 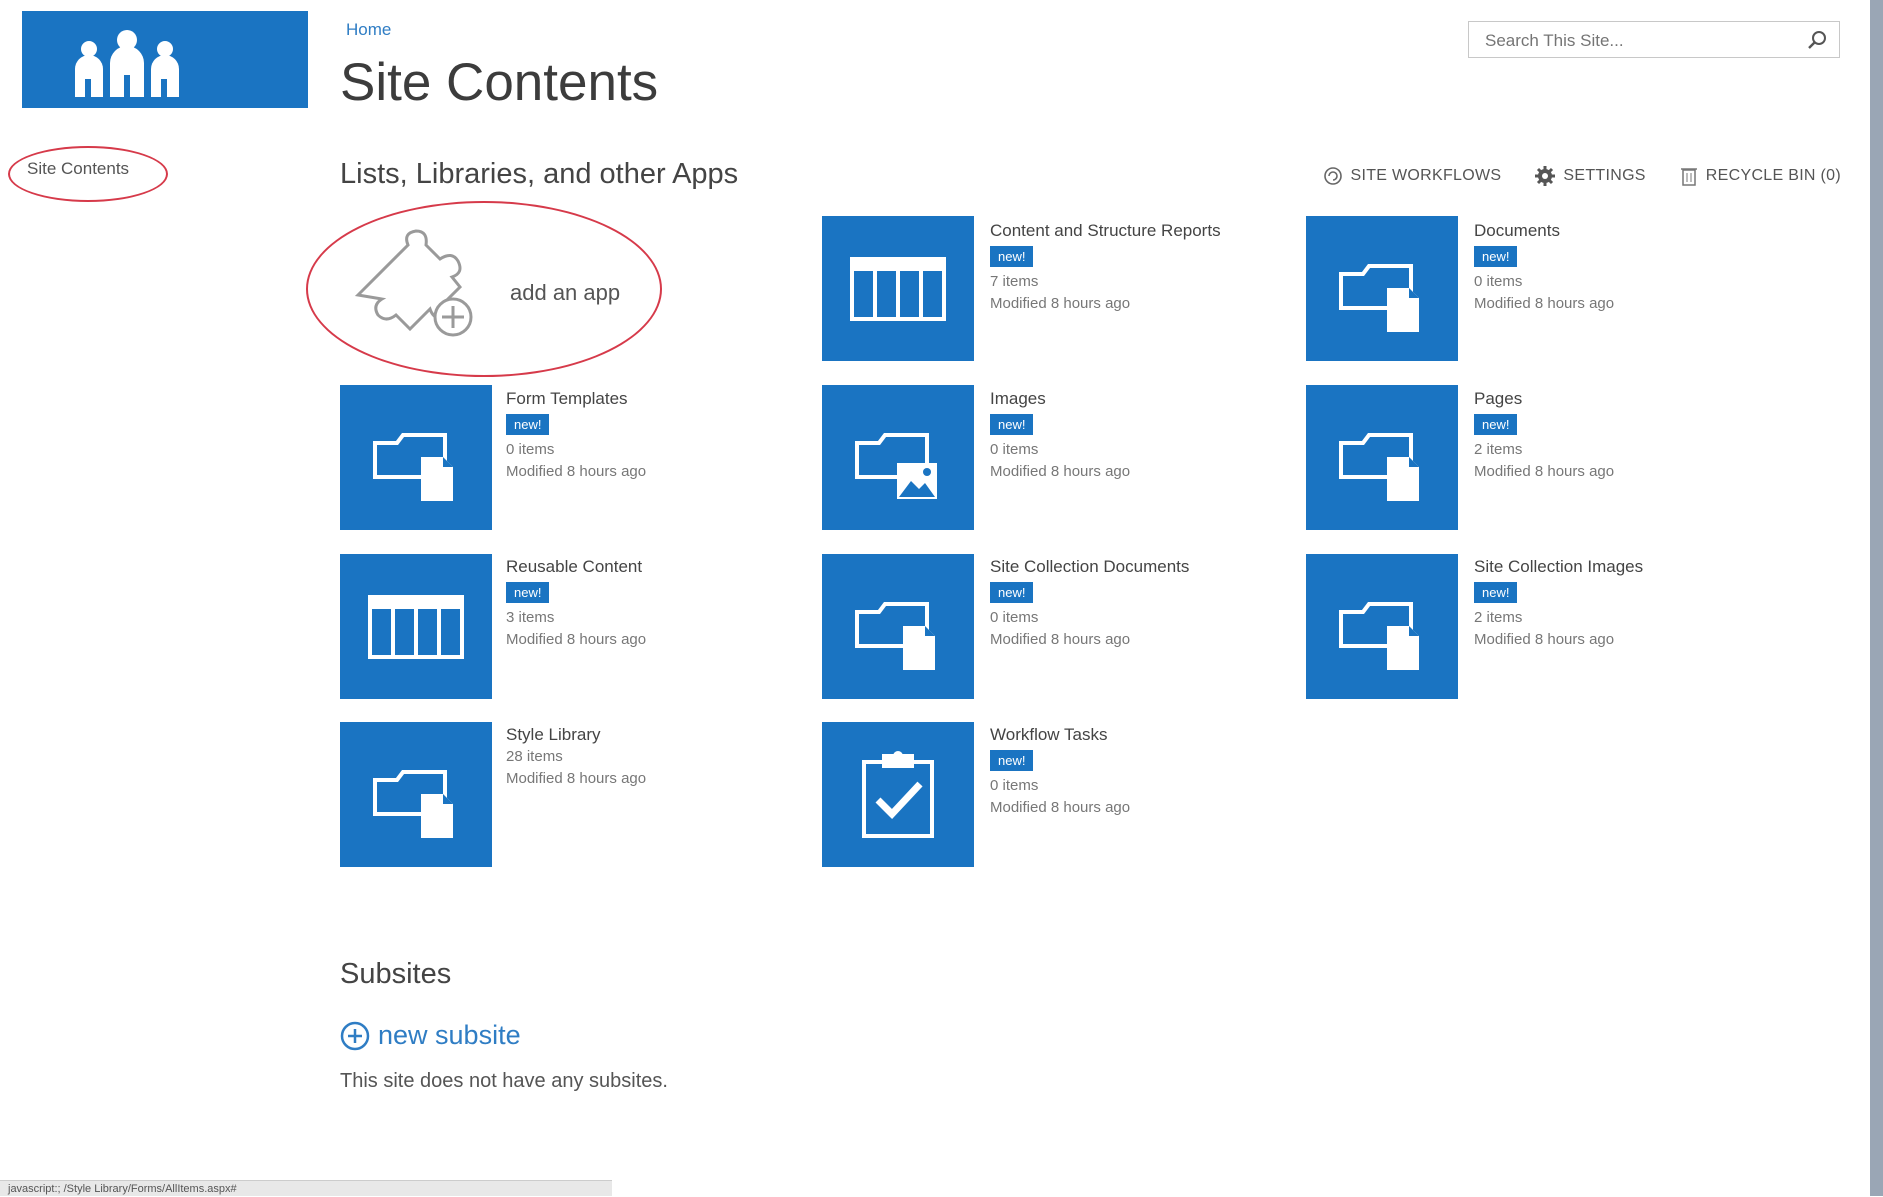 I want to click on app-item-count: 28 items, so click(x=534, y=756).